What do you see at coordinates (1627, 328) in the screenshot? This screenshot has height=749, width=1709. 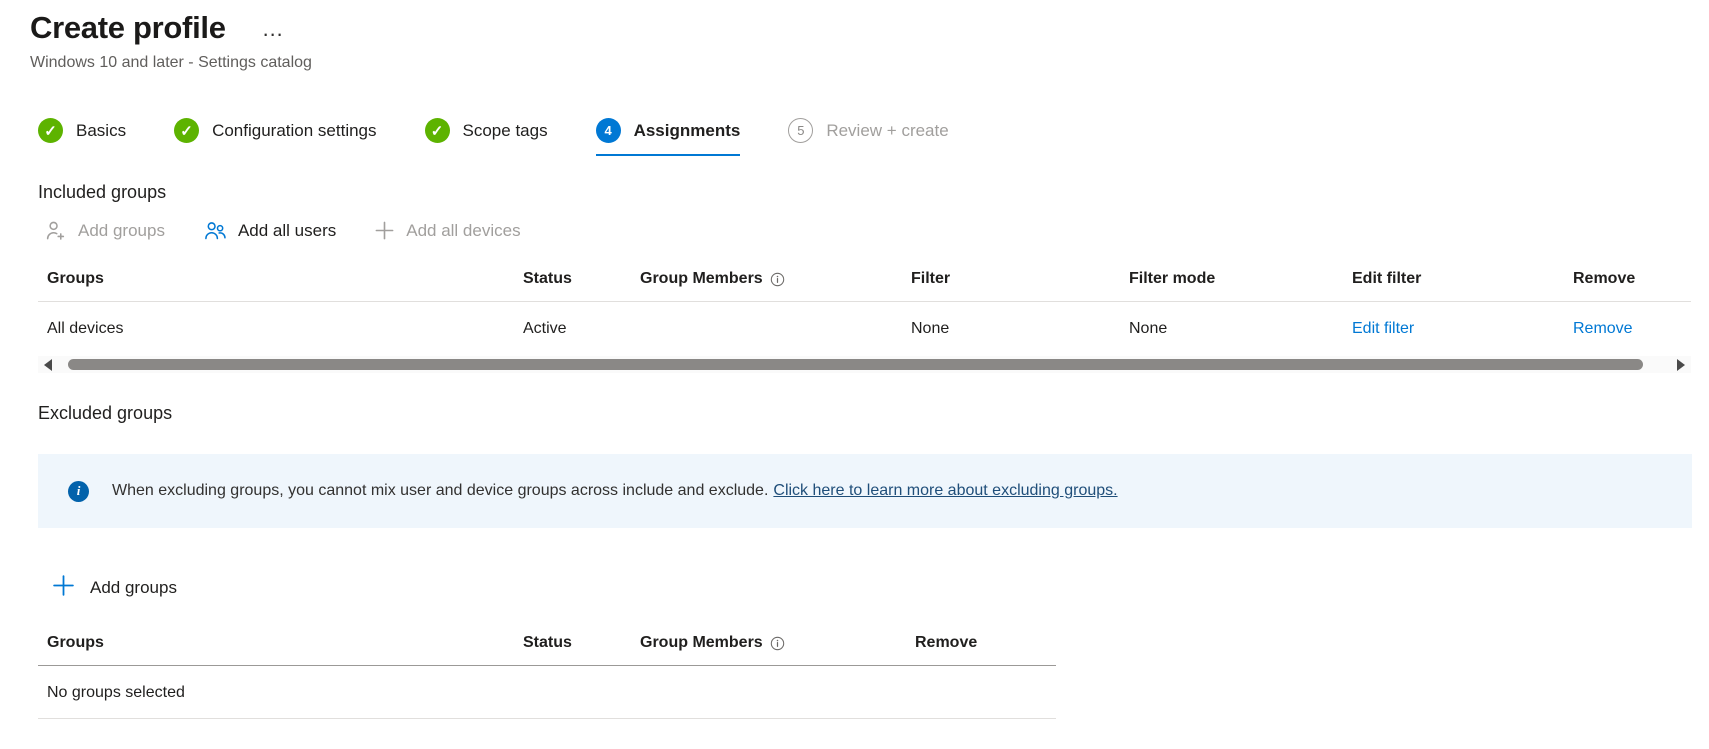 I see `remove-link: Remove` at bounding box center [1627, 328].